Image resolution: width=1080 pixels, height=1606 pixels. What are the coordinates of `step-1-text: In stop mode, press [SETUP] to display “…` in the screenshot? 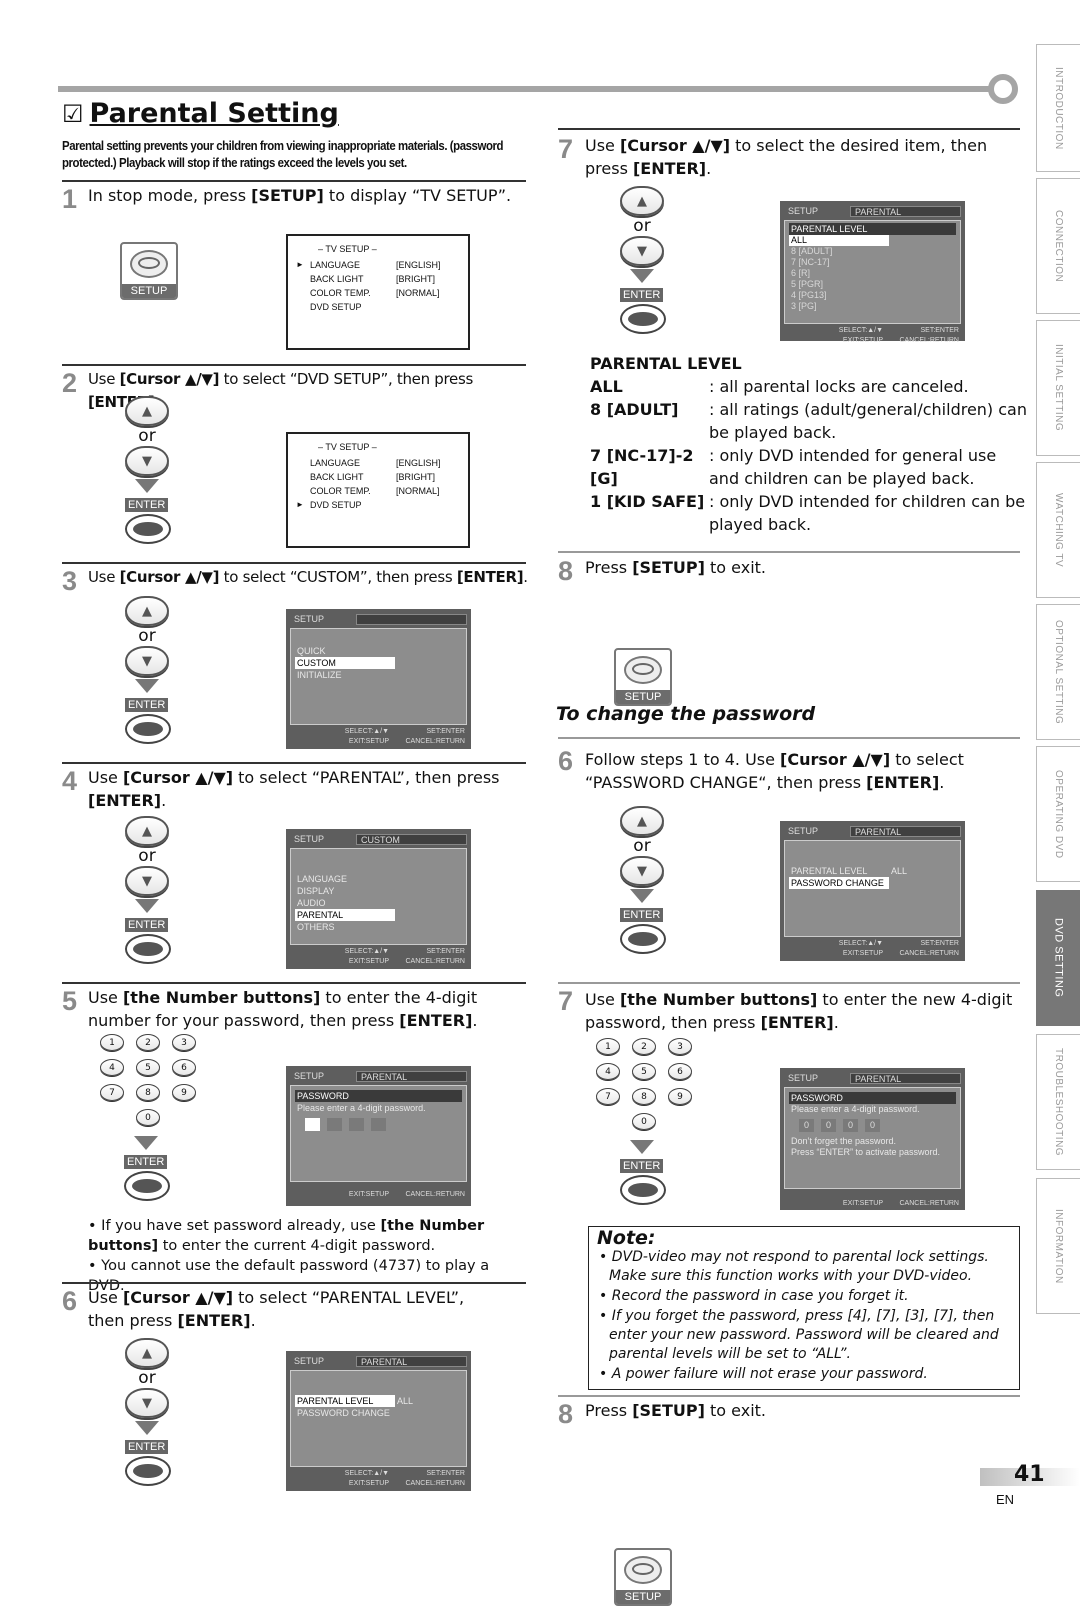 It's located at (300, 195).